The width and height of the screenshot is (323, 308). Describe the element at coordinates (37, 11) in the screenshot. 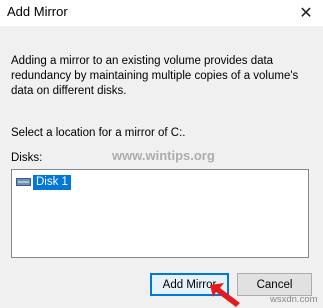

I see `window-title: Add Mirror` at that location.